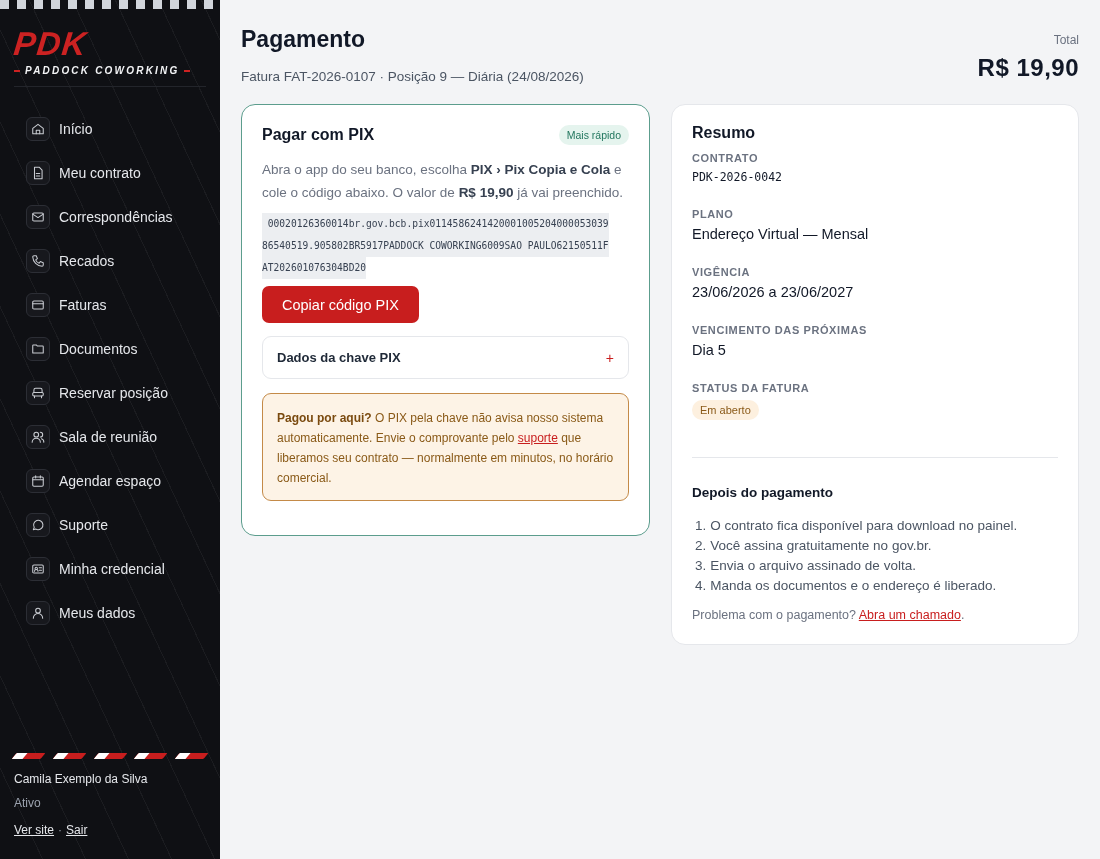 The height and width of the screenshot is (859, 1100). What do you see at coordinates (701, 525) in the screenshot?
I see `step-number: 1.` at bounding box center [701, 525].